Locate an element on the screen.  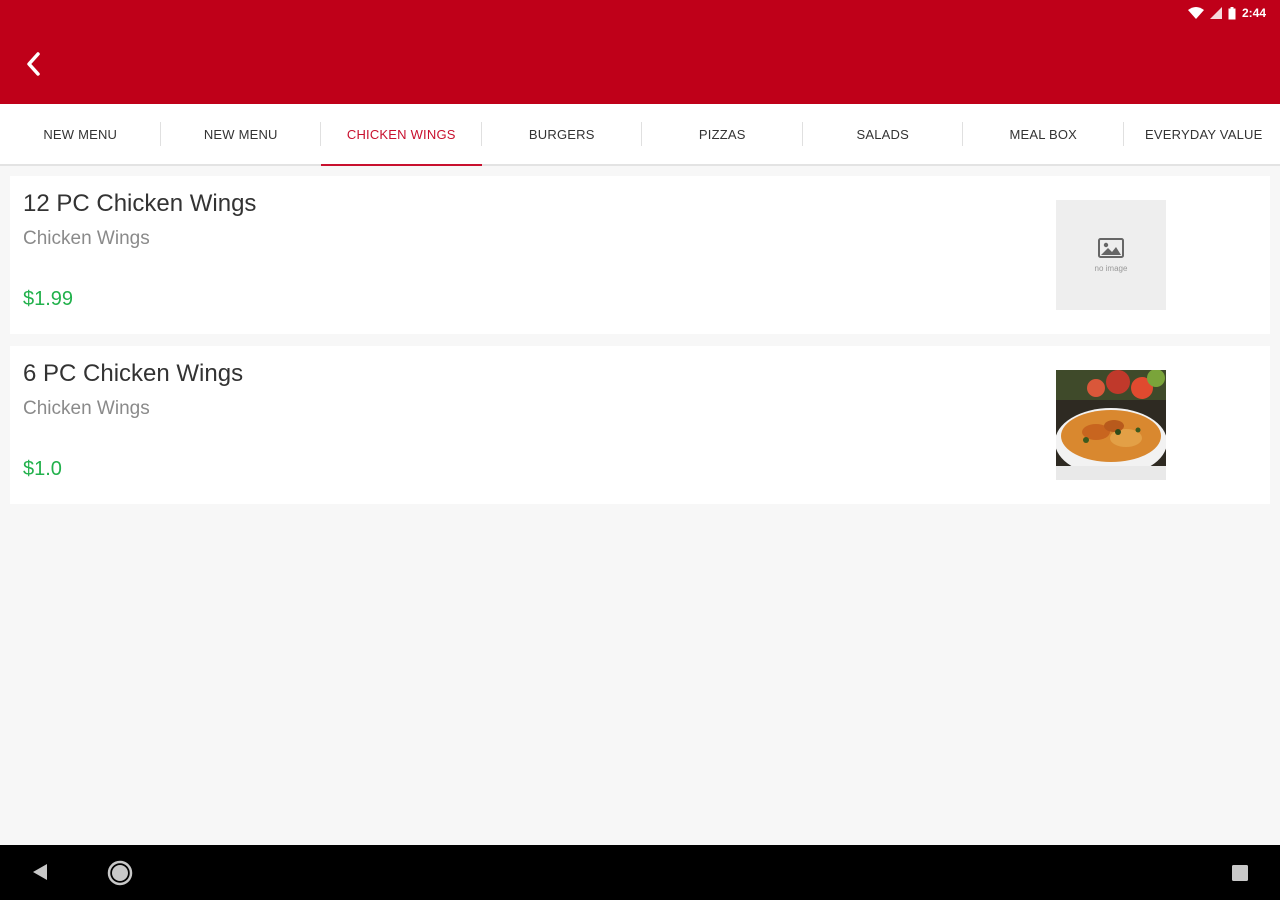
tab-new-menu-2: NEW MENU is located at coordinates (241, 134).